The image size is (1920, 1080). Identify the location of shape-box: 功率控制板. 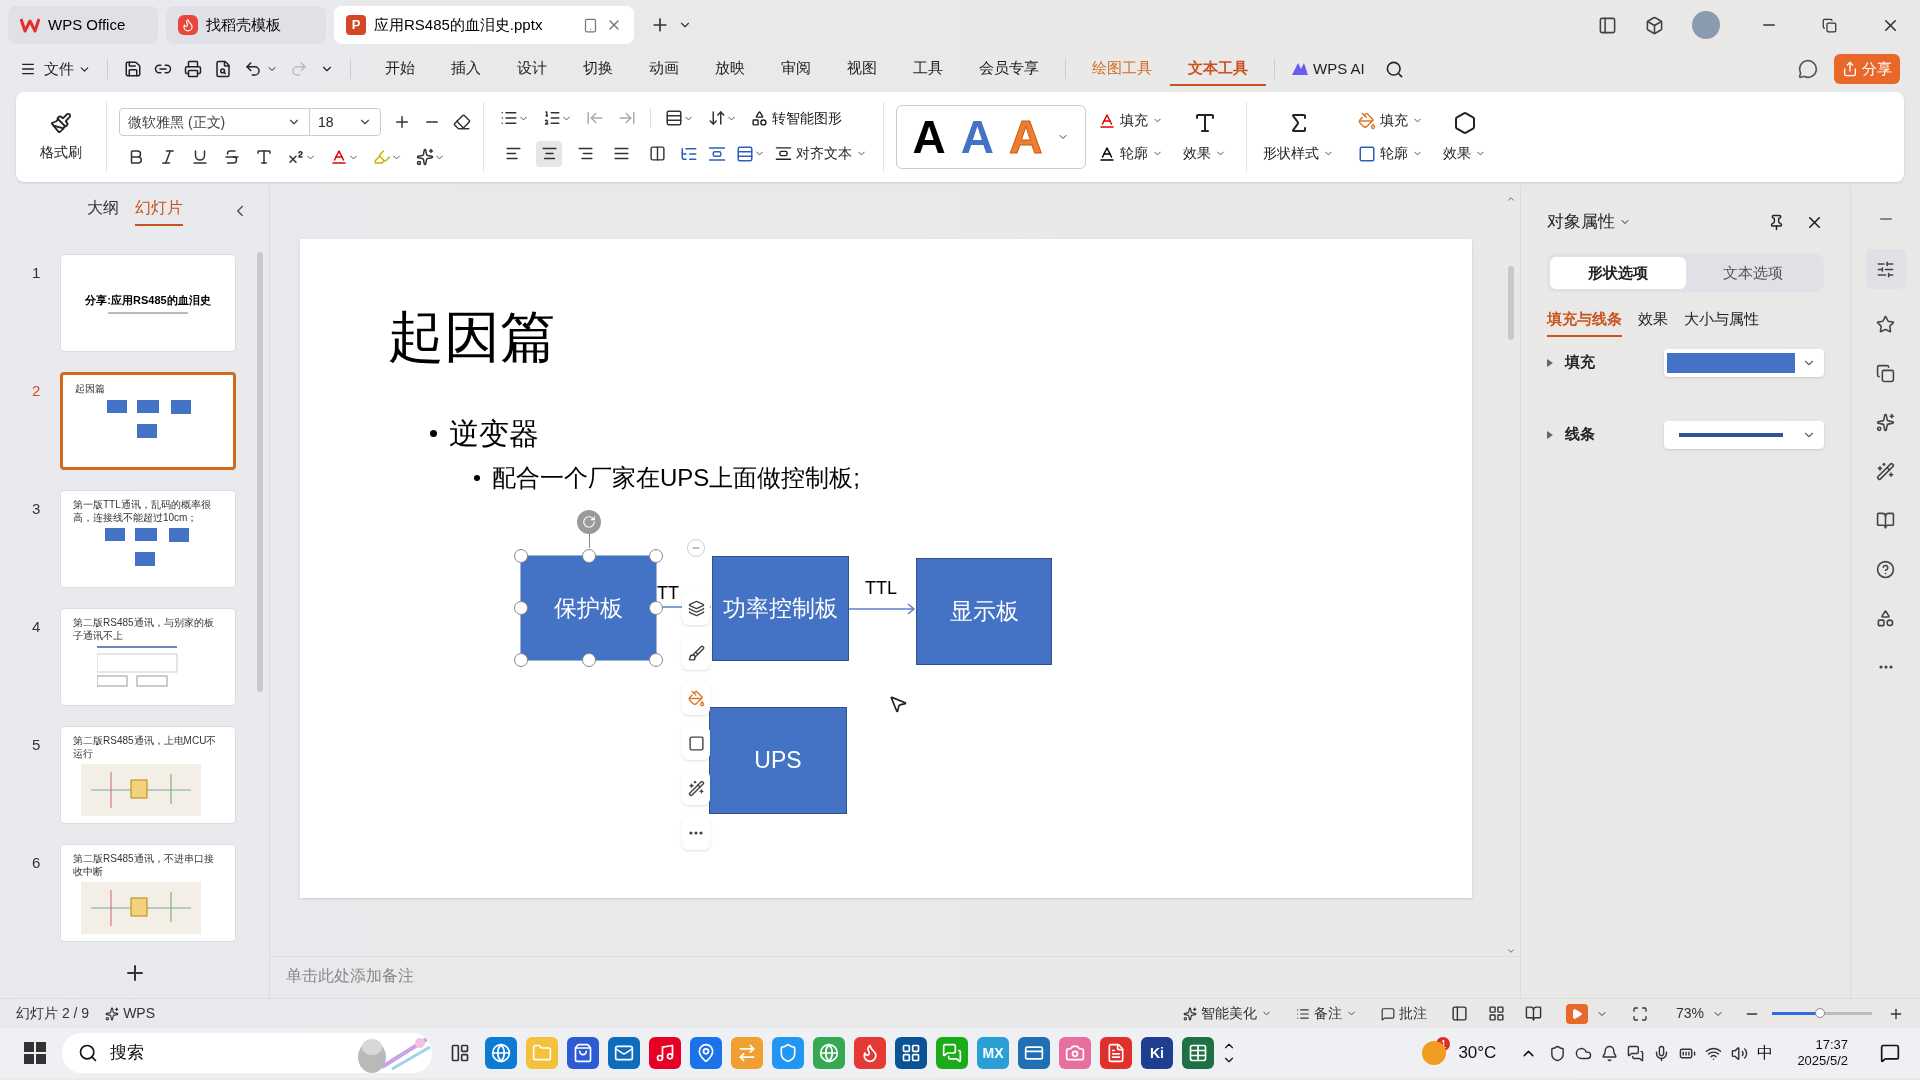
(780, 608).